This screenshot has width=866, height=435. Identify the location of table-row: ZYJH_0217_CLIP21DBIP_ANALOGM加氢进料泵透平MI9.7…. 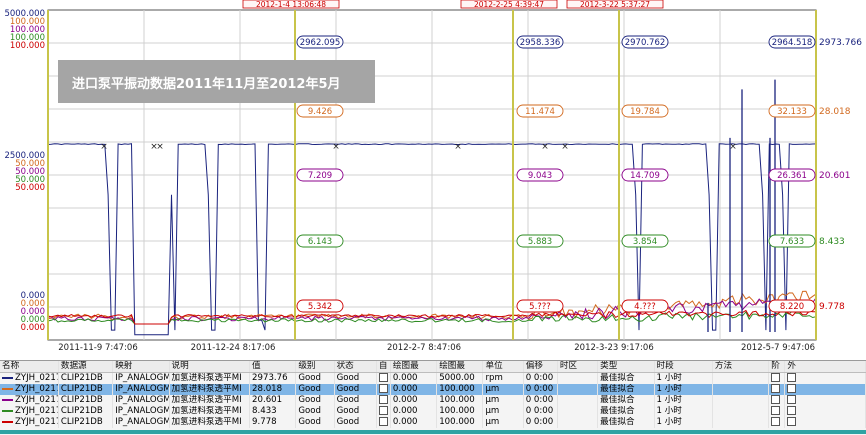
(433, 422).